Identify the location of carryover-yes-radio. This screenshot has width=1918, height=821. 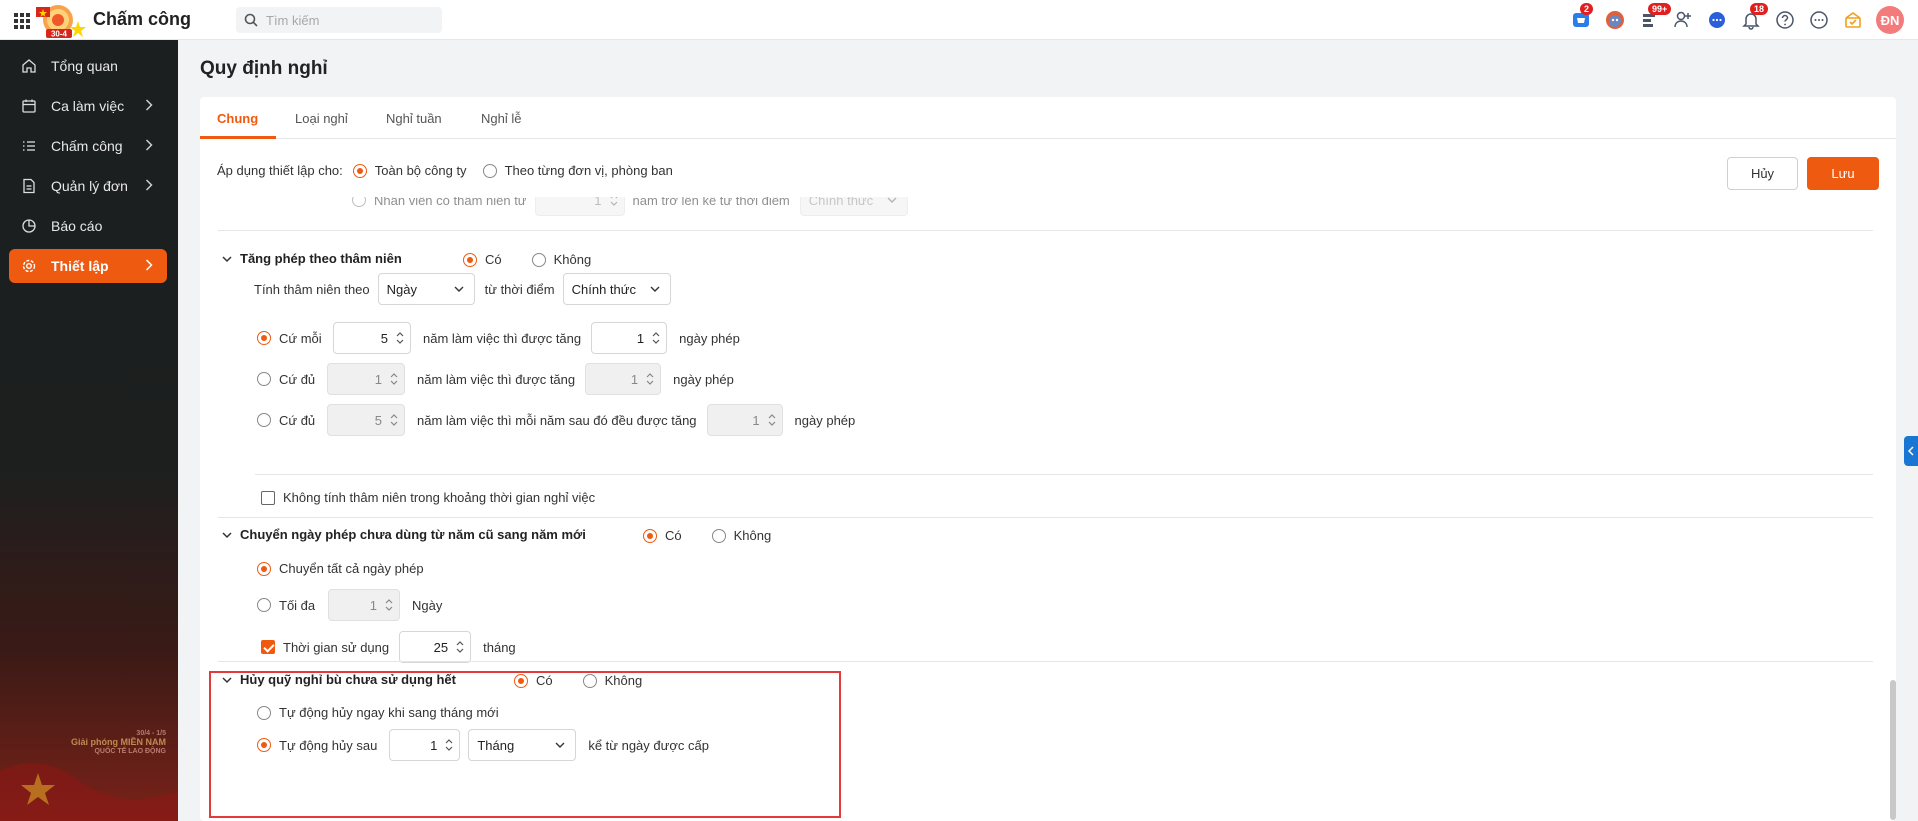
(650, 535).